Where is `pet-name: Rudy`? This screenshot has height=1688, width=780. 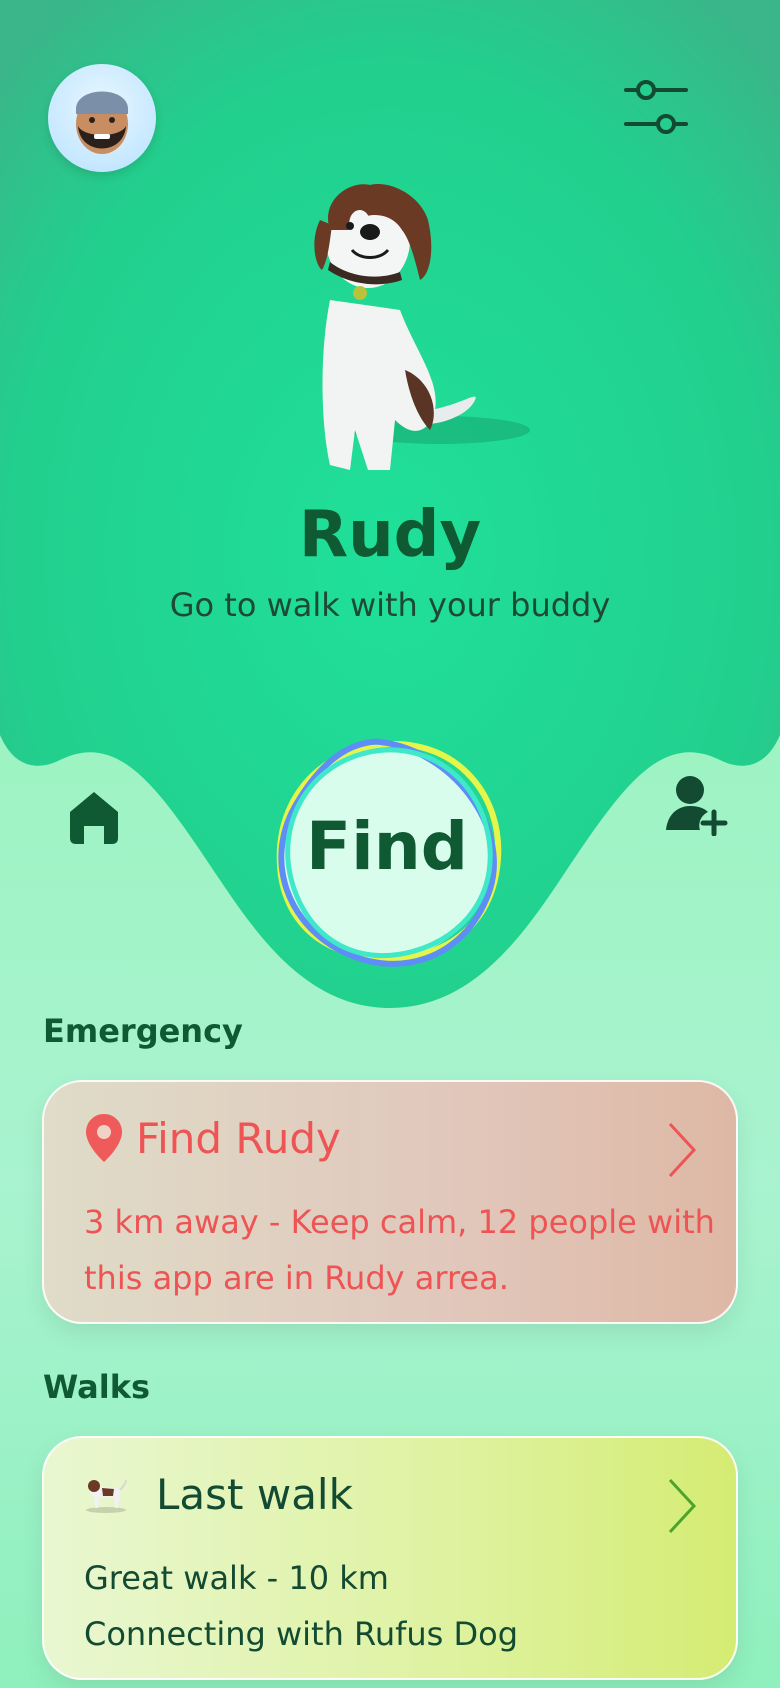 pet-name: Rudy is located at coordinates (390, 535).